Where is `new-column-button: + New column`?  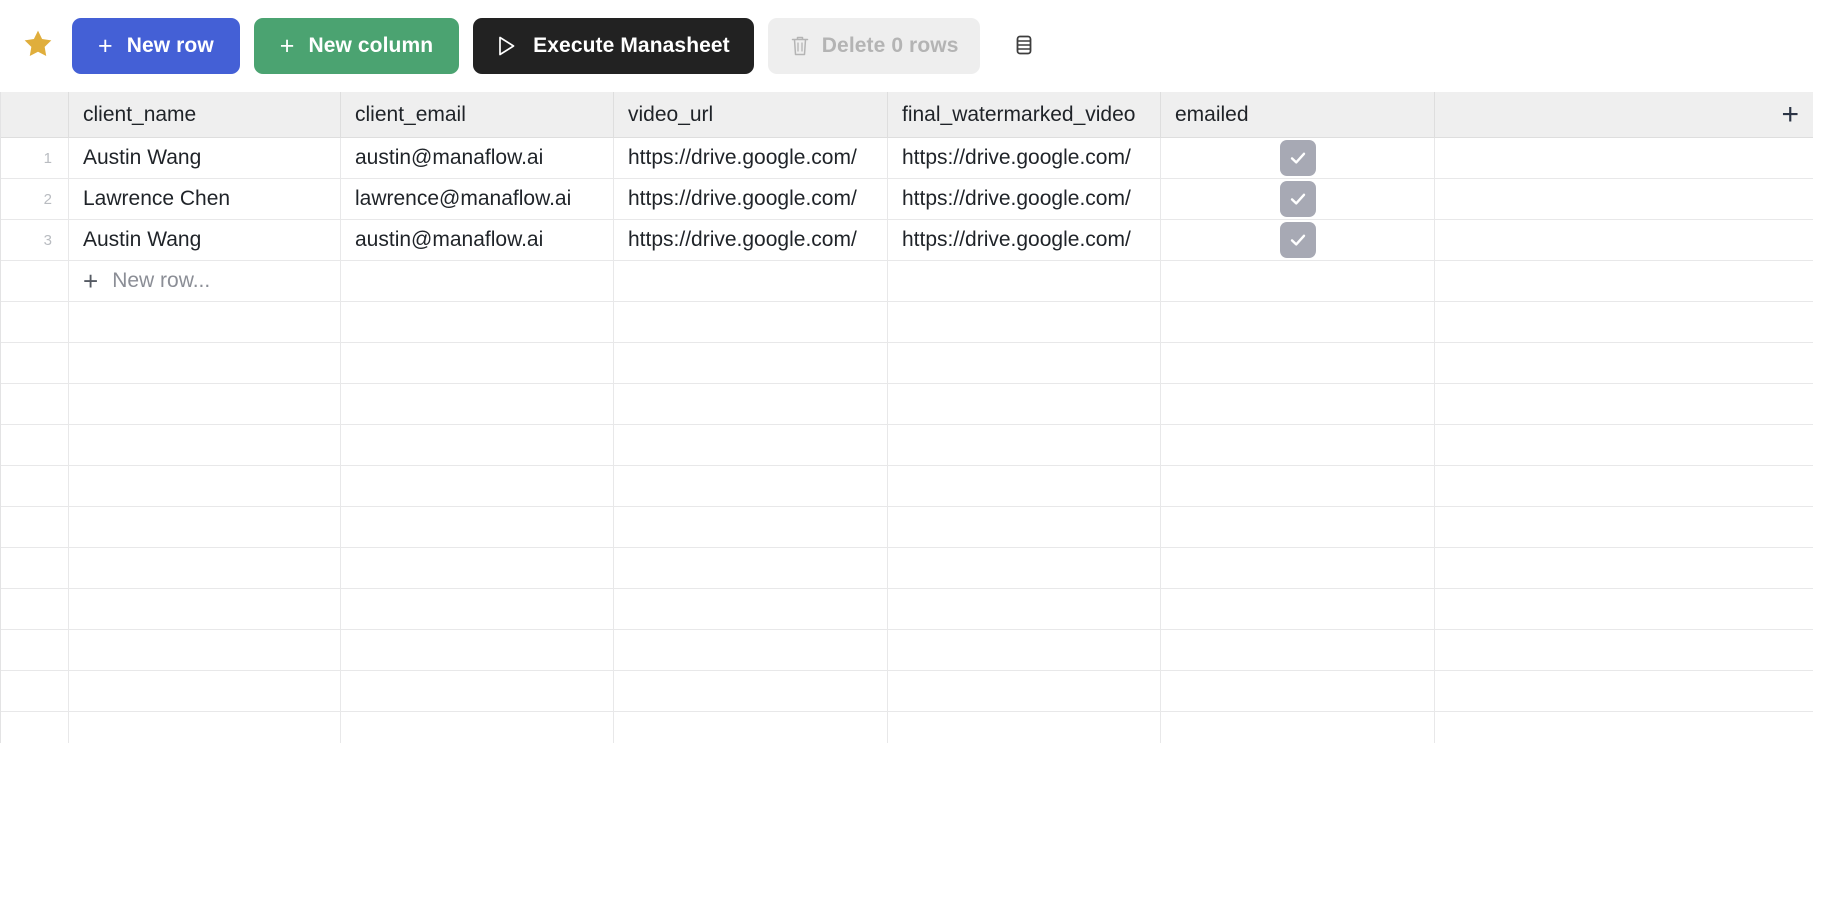 new-column-button: + New column is located at coordinates (356, 46).